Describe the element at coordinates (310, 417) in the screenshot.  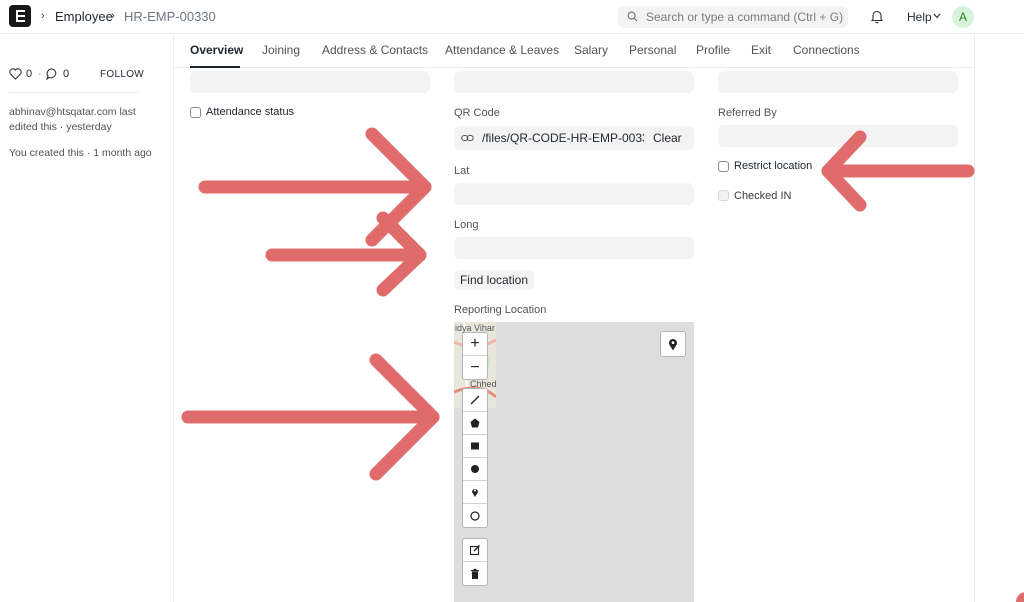
I see `arrow-to-map-icon` at that location.